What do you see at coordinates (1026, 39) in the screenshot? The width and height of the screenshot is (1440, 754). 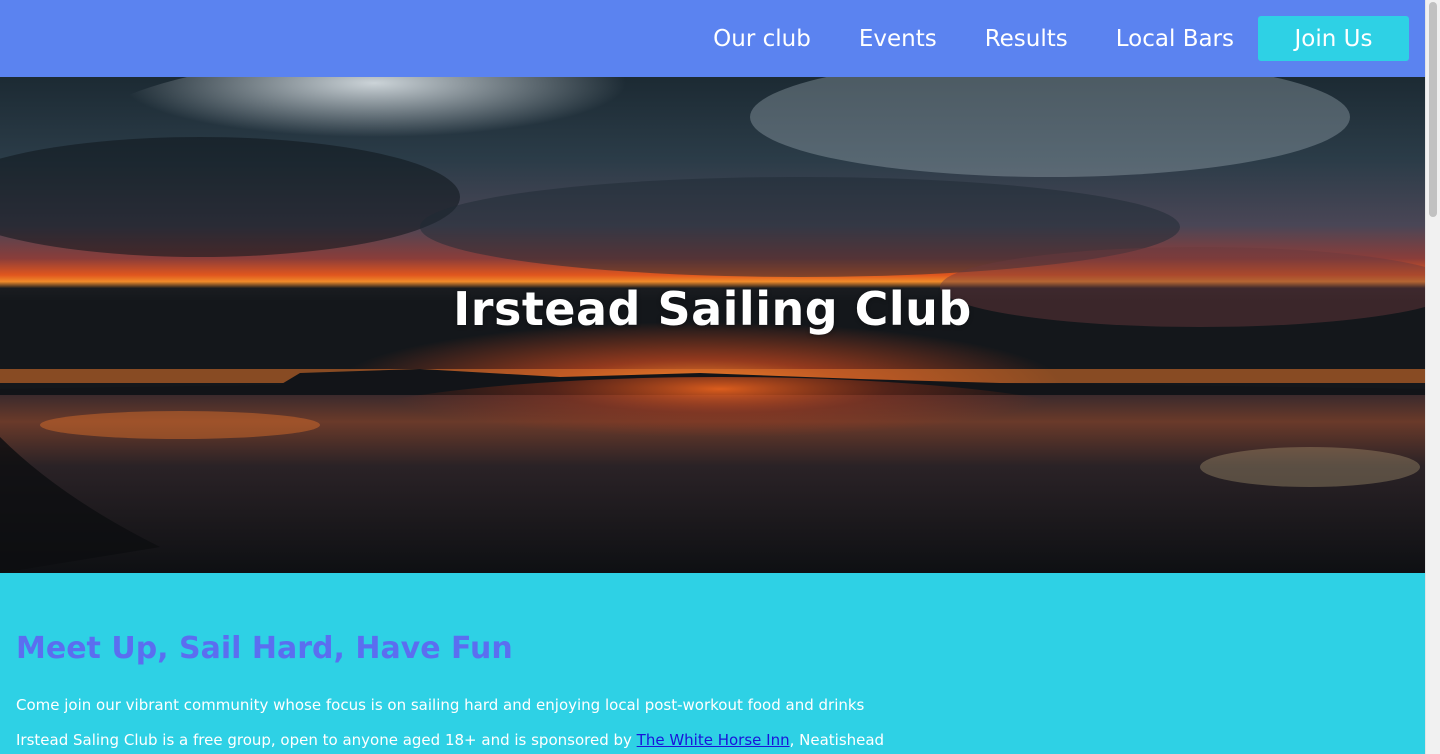 I see `nav-link-results: Results` at bounding box center [1026, 39].